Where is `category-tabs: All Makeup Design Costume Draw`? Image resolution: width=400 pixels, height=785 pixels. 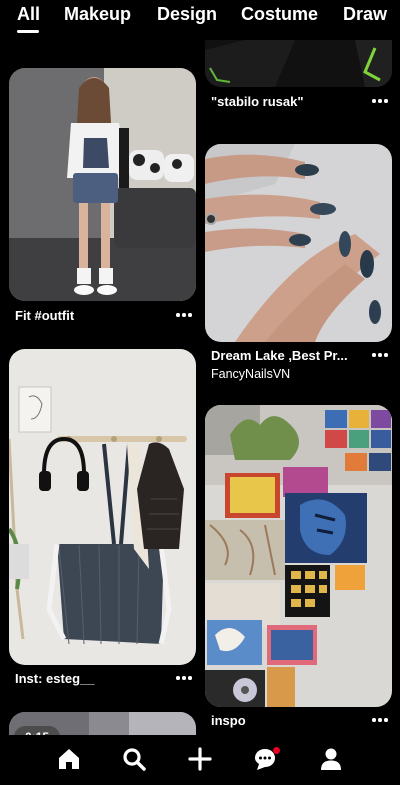
category-tabs: All Makeup Design Costume Draw is located at coordinates (200, 20).